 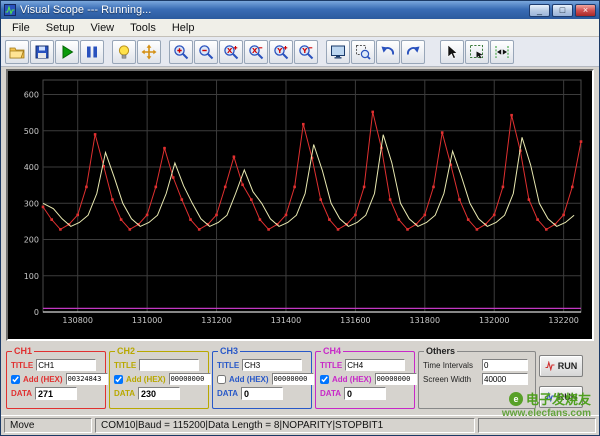 I want to click on zoom-in-icon, so click(x=181, y=51).